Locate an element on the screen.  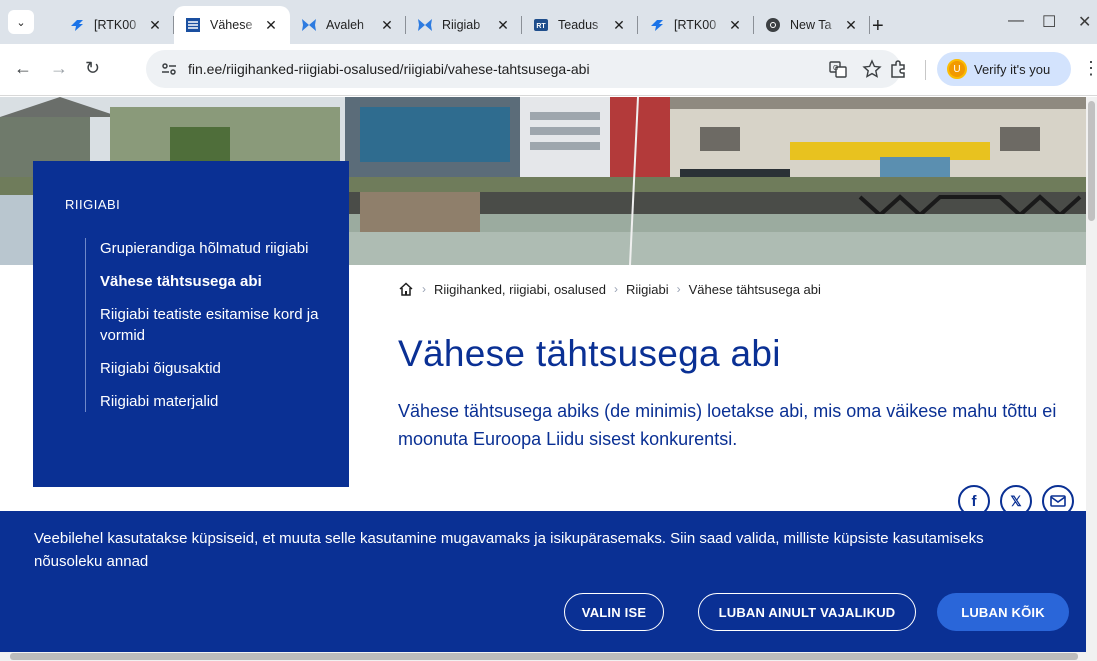
breadcrumb-current: Vähese tähtsusega abi is located at coordinates (754, 289).